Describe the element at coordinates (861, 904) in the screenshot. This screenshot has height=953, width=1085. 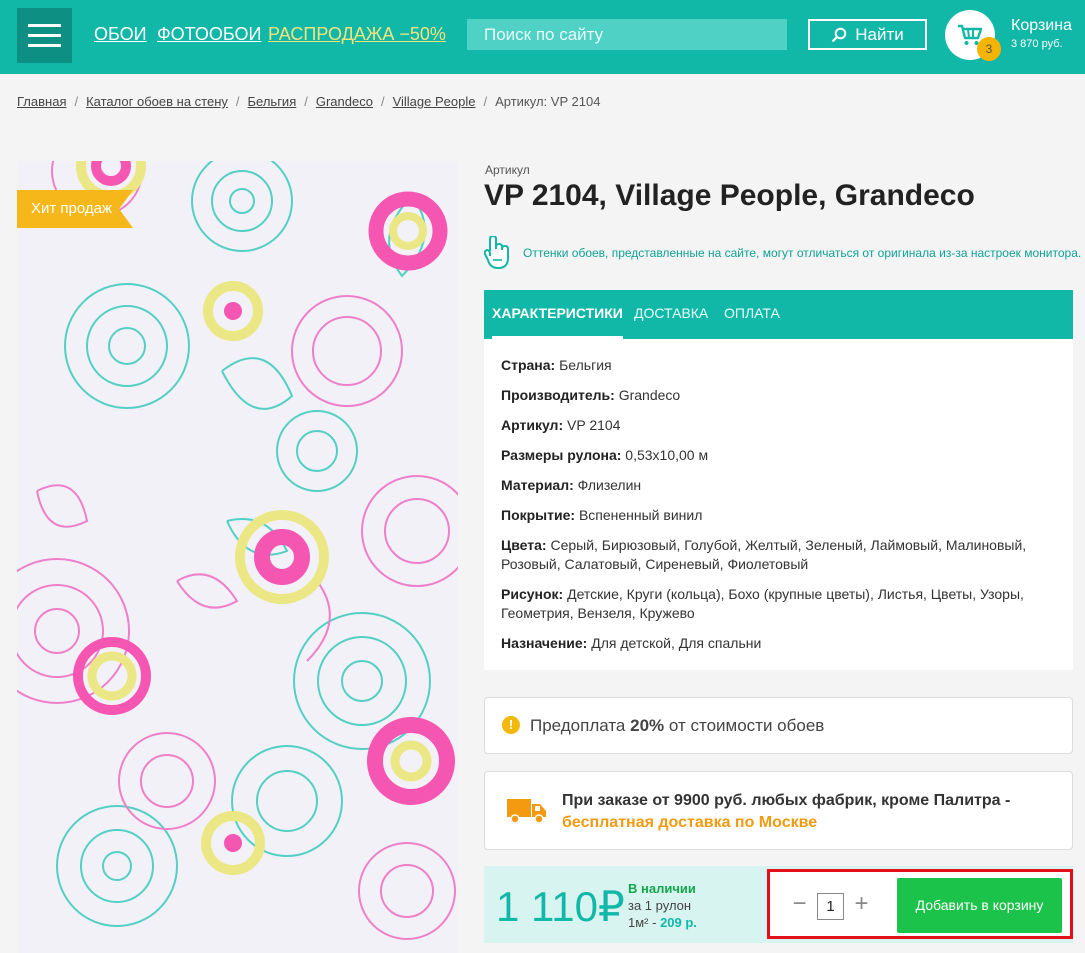
I see `qty-increase-button: +` at that location.